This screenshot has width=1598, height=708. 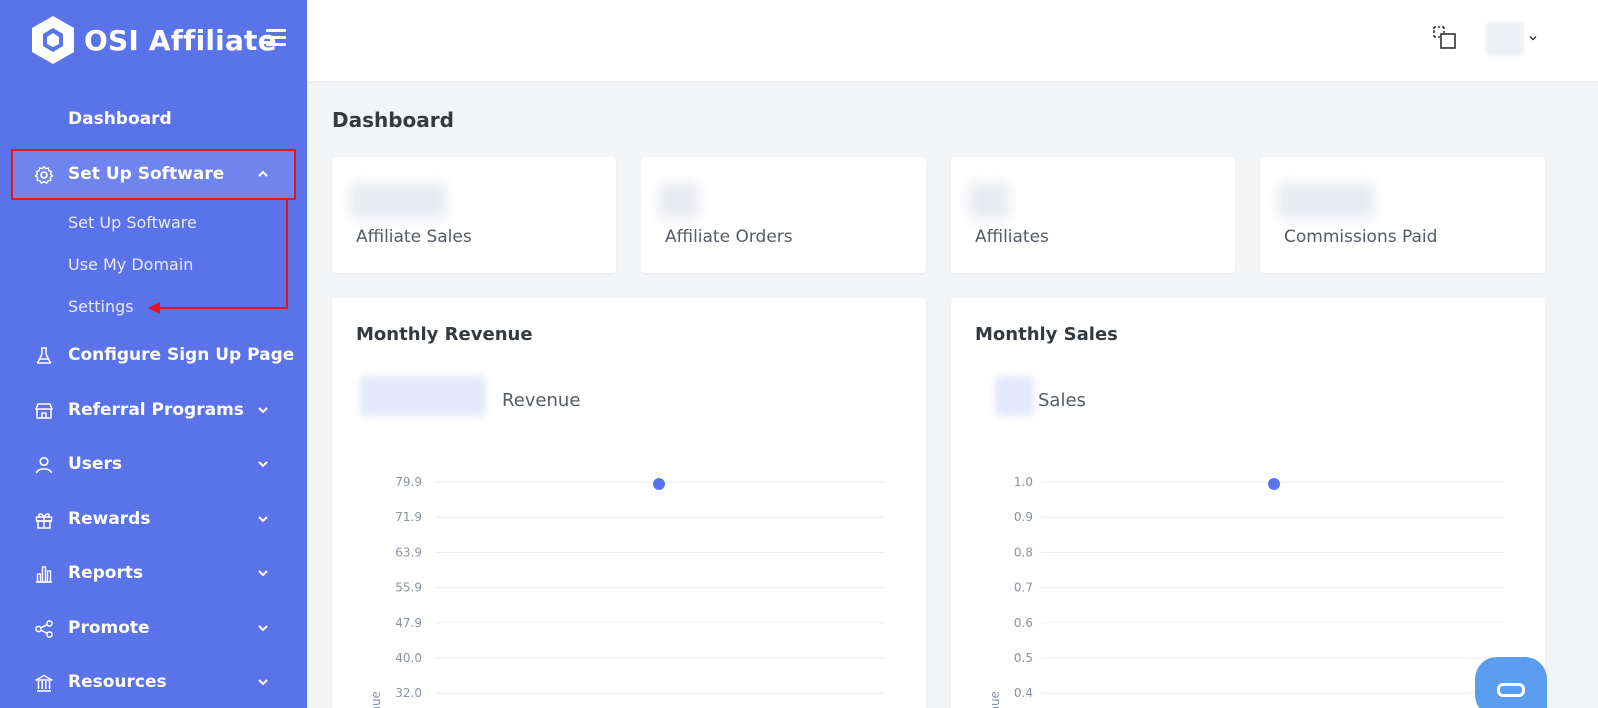 I want to click on stat-card-affiliate-orders: Affiliate Orders, so click(x=783, y=215).